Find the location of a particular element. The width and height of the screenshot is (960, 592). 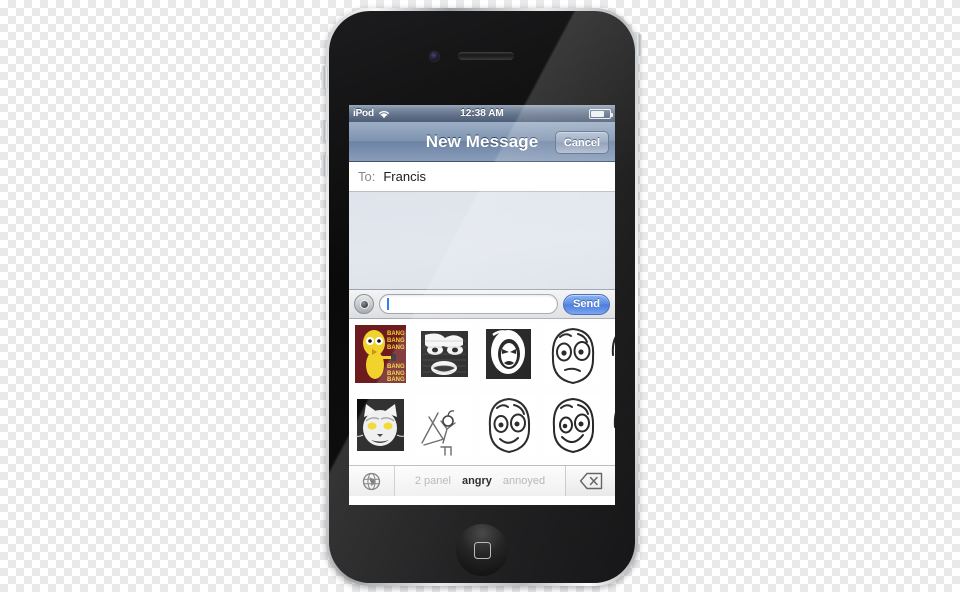

volume-down-button is located at coordinates (324, 166).